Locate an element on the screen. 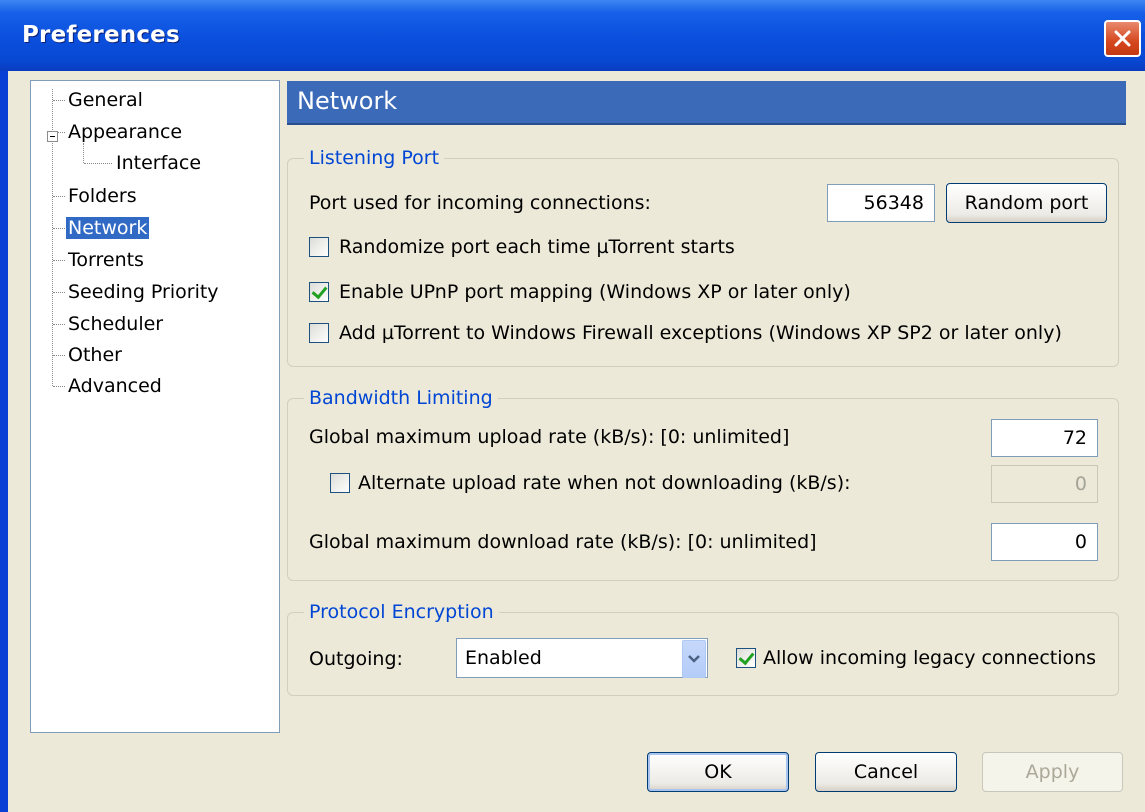  upnp-checkbox is located at coordinates (319, 292).